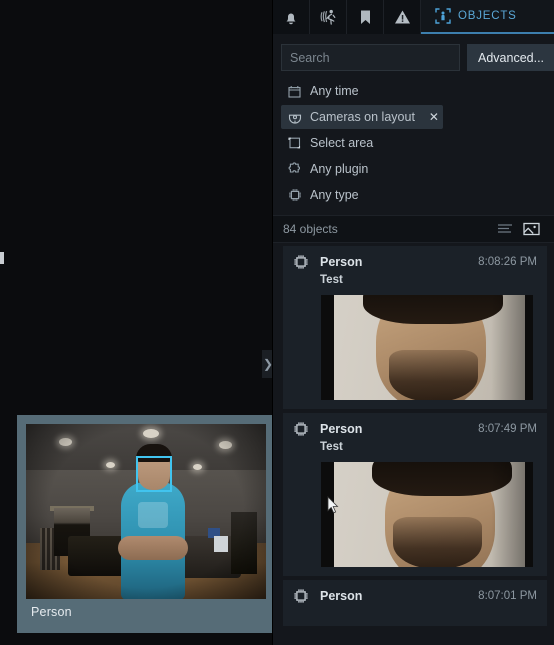 This screenshot has height=645, width=554. Describe the element at coordinates (294, 91) in the screenshot. I see `calendar-icon` at that location.